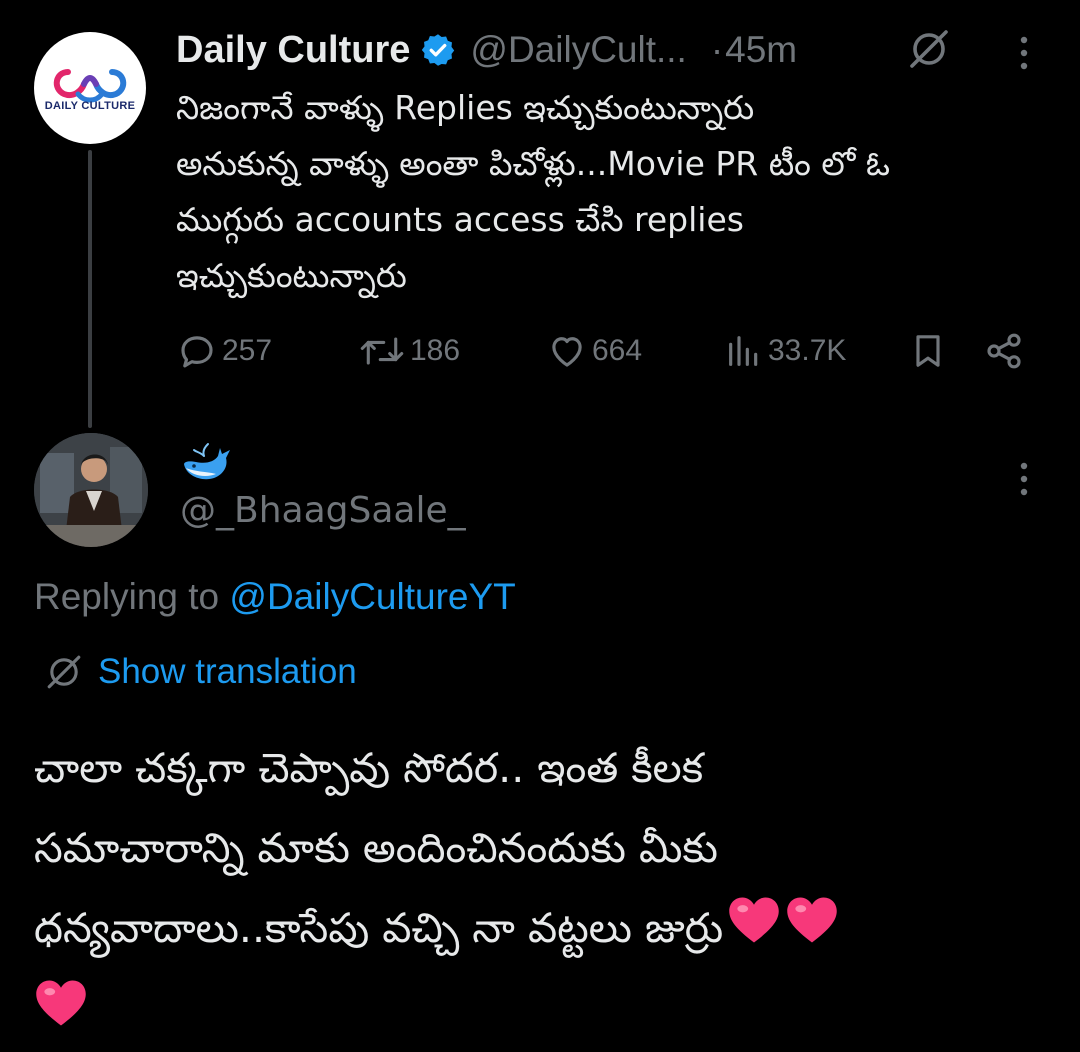 This screenshot has width=1080, height=1052. Describe the element at coordinates (227, 671) in the screenshot. I see `show-translation-label: Show translation` at that location.